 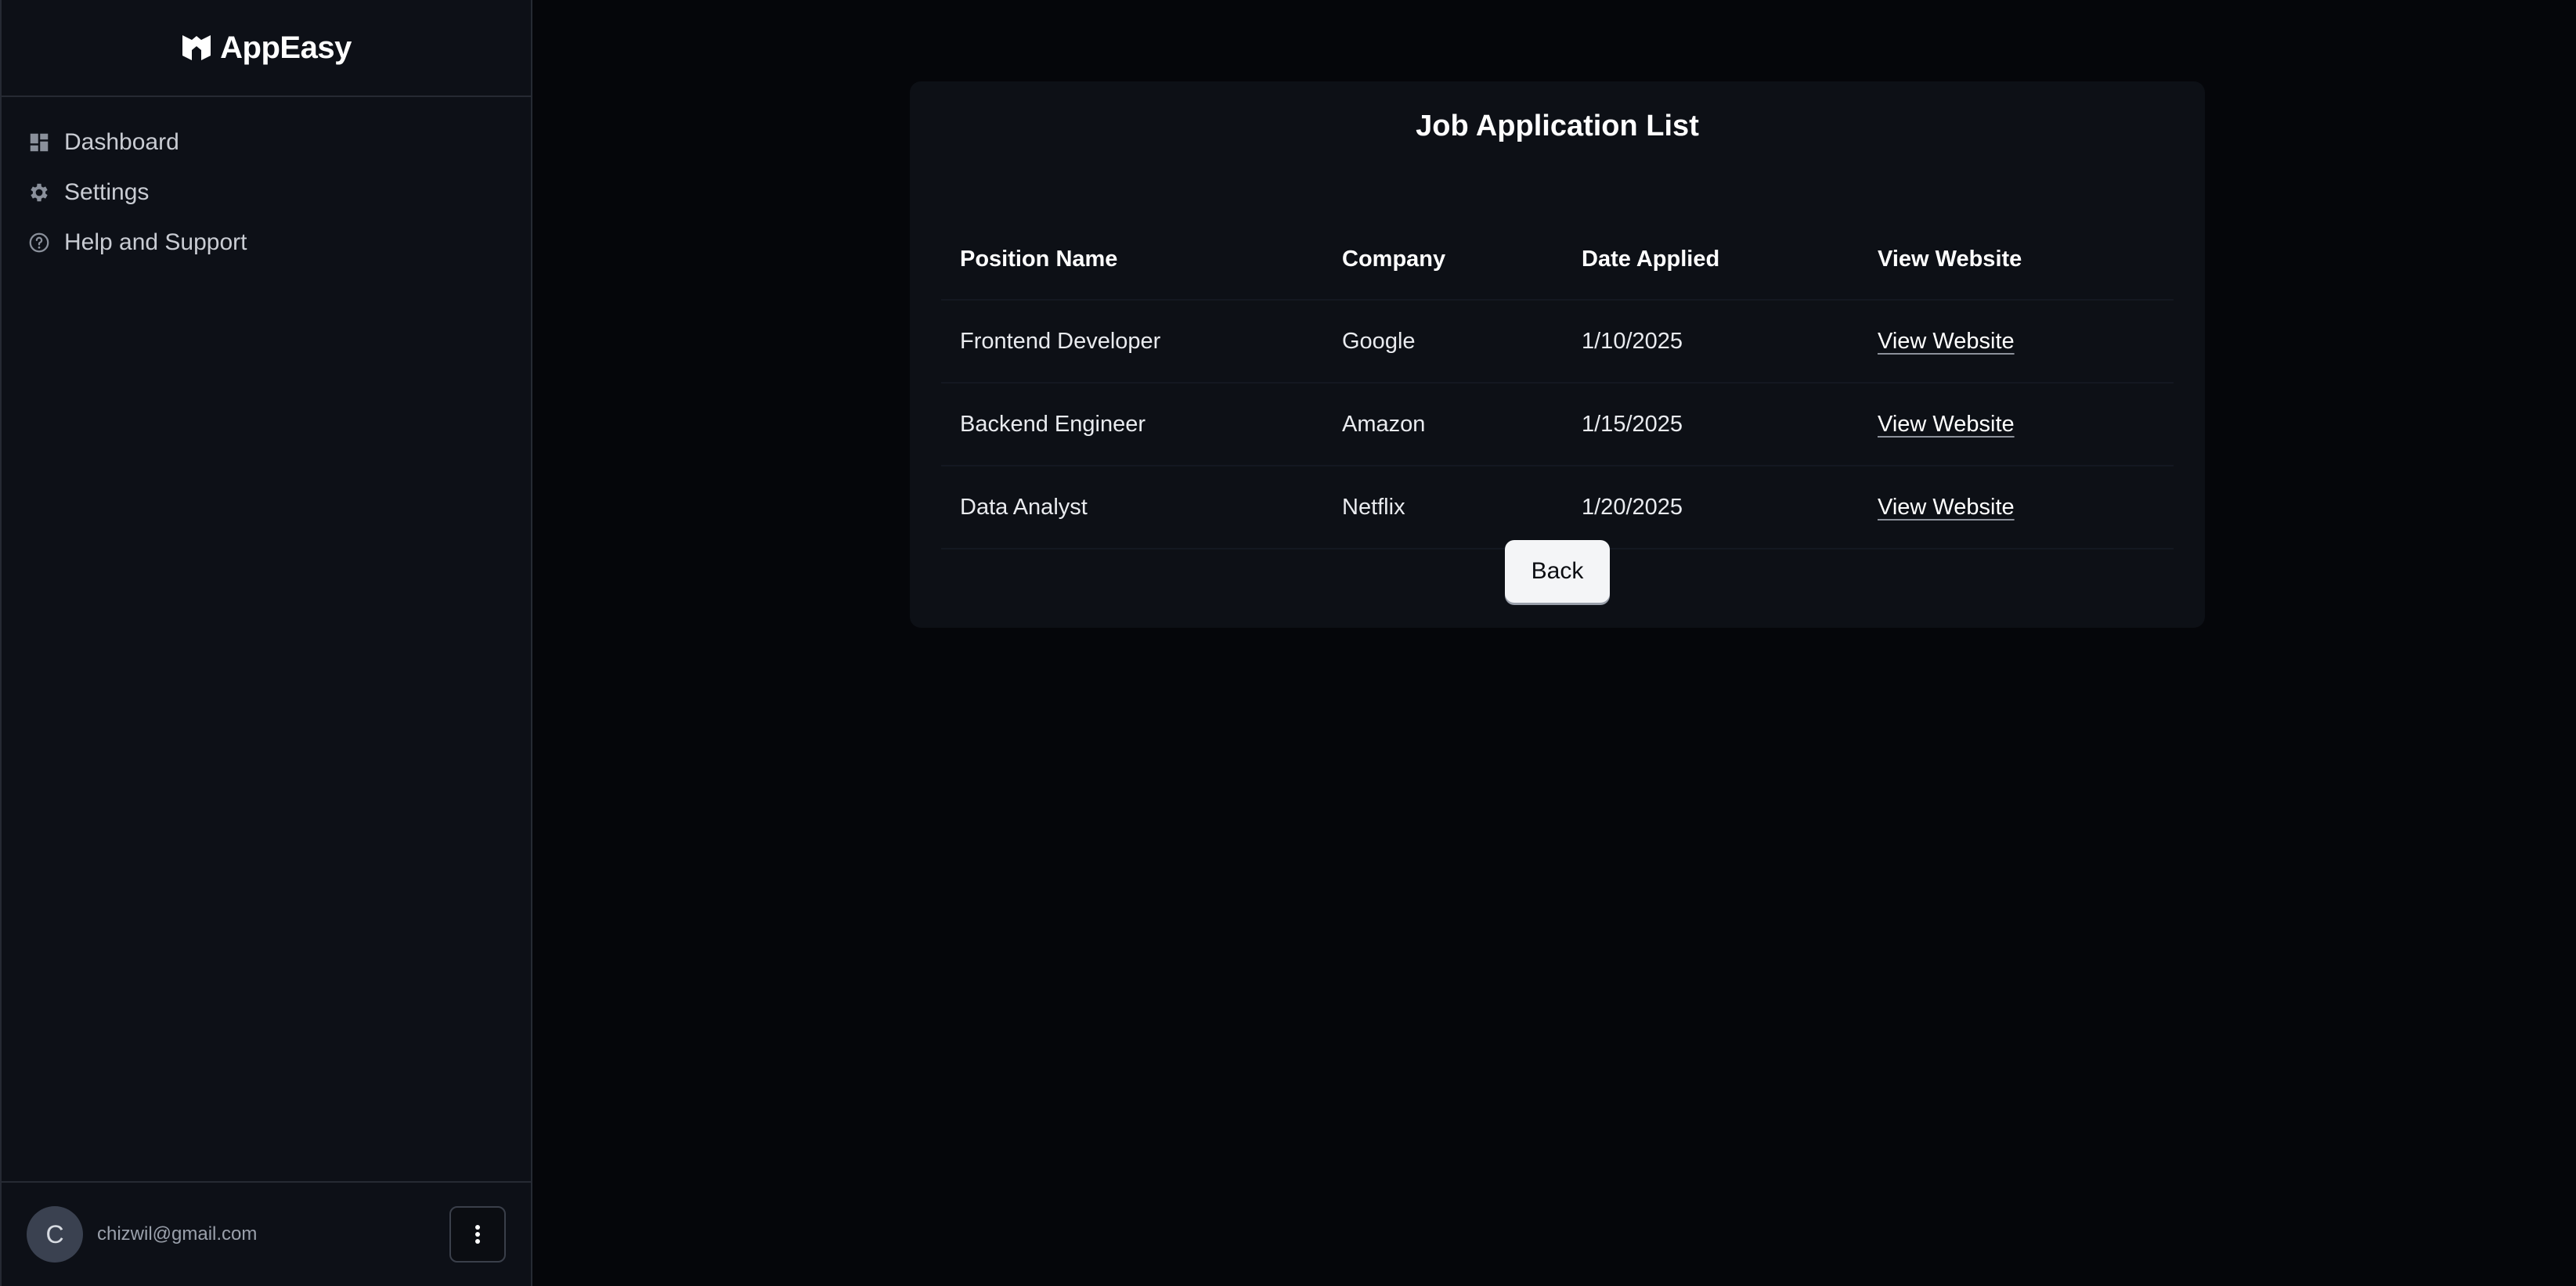 What do you see at coordinates (266, 243) in the screenshot?
I see `sidebar-item-help: Help and Support` at bounding box center [266, 243].